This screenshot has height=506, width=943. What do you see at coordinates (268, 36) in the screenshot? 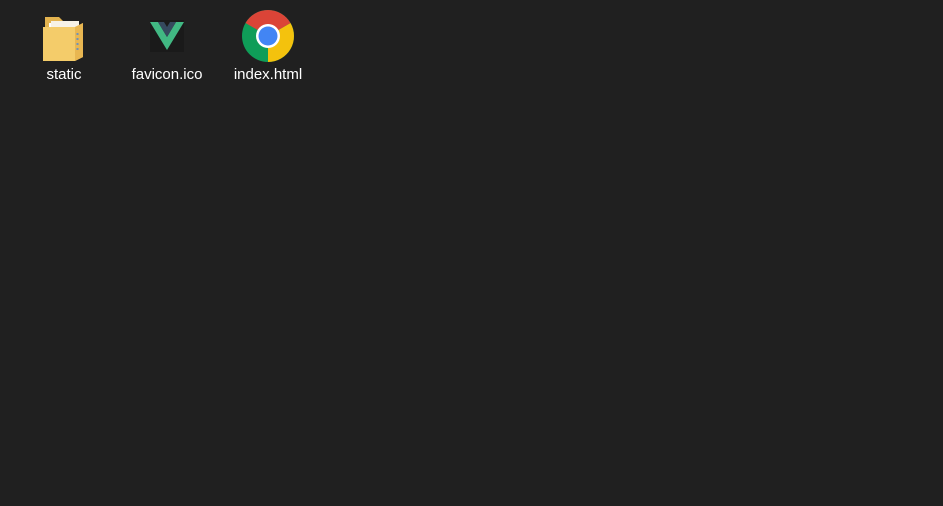
I see `chrome-icon` at bounding box center [268, 36].